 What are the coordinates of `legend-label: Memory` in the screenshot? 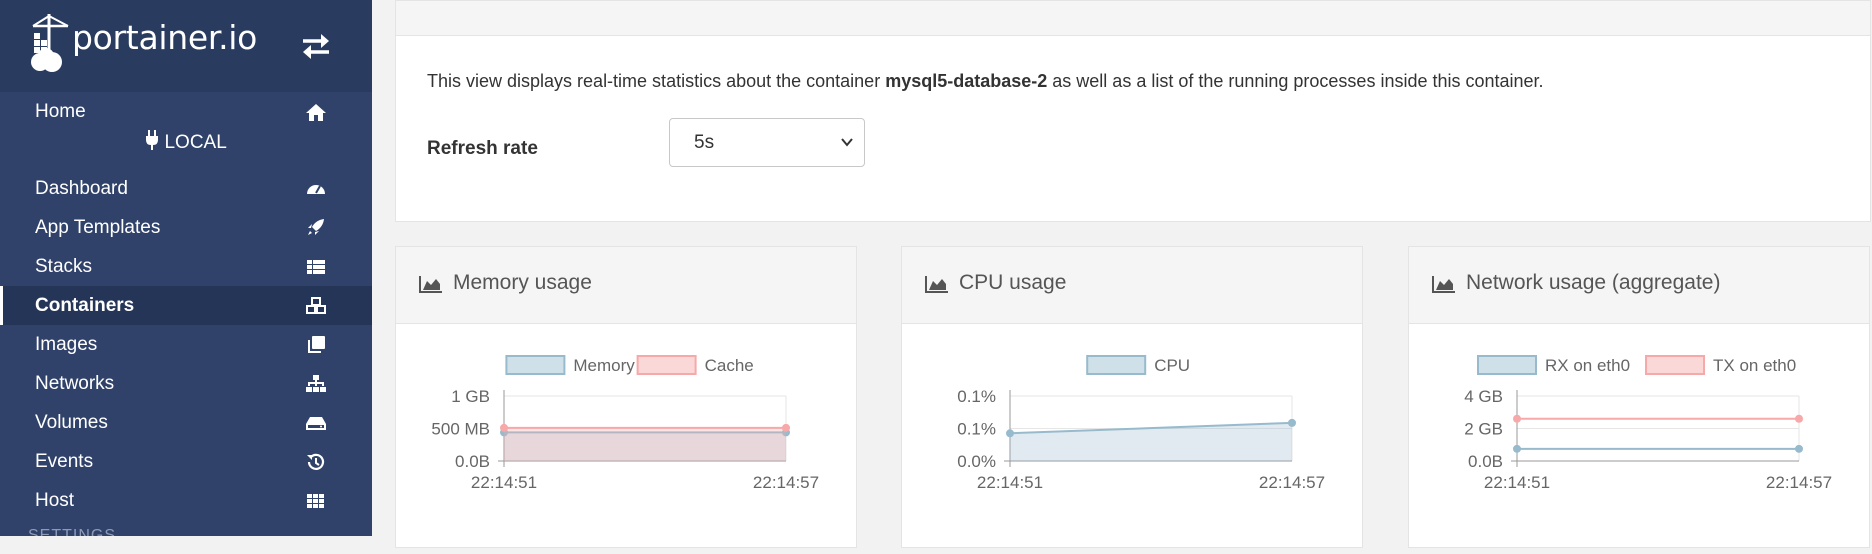 It's located at (604, 365).